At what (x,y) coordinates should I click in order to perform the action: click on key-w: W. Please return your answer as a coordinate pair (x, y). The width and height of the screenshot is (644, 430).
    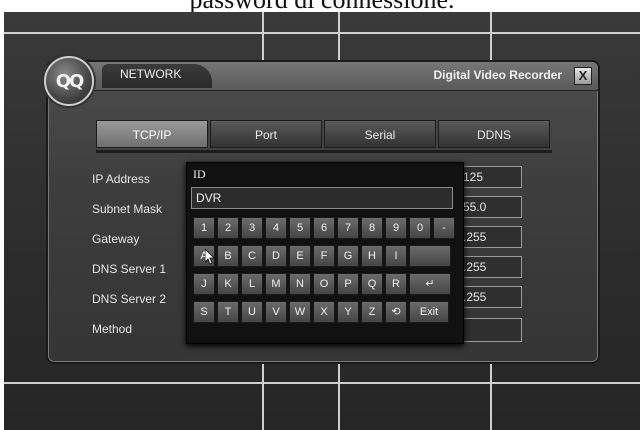
    Looking at the image, I should click on (300, 312).